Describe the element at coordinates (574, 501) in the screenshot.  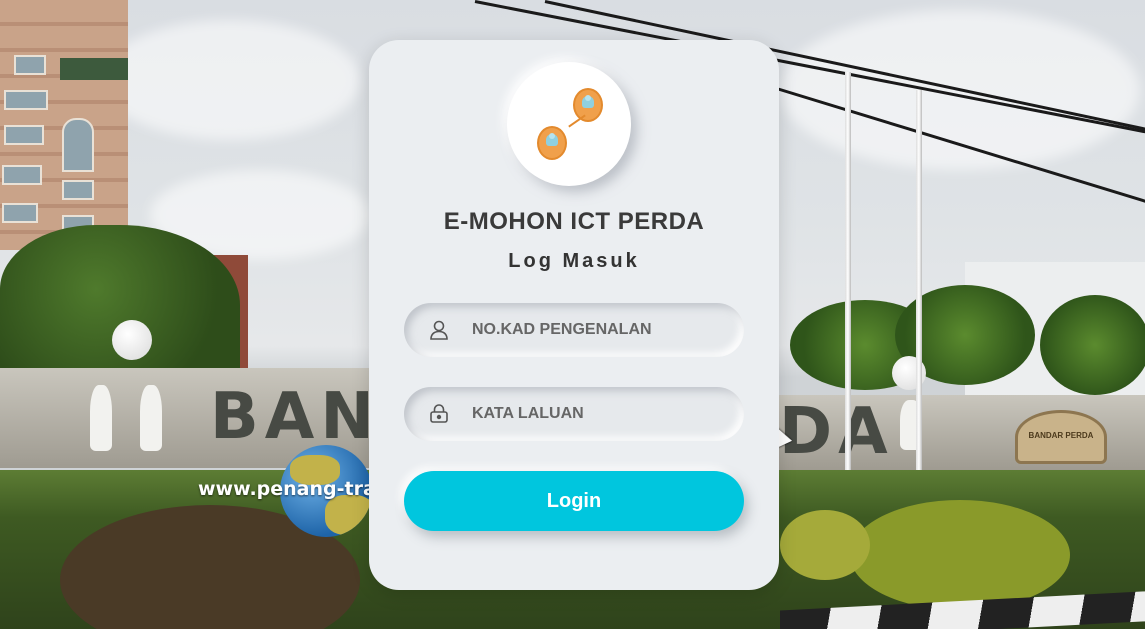
I see `login-button: Login` at that location.